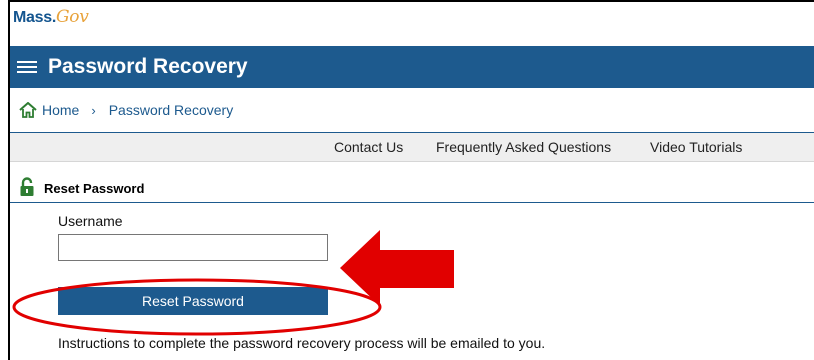 This screenshot has height=360, width=814. What do you see at coordinates (27, 186) in the screenshot?
I see `lock-icon` at bounding box center [27, 186].